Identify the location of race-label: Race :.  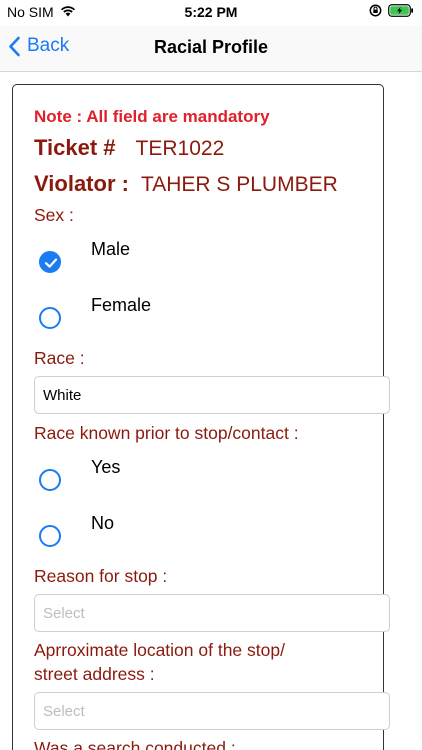
(59, 358).